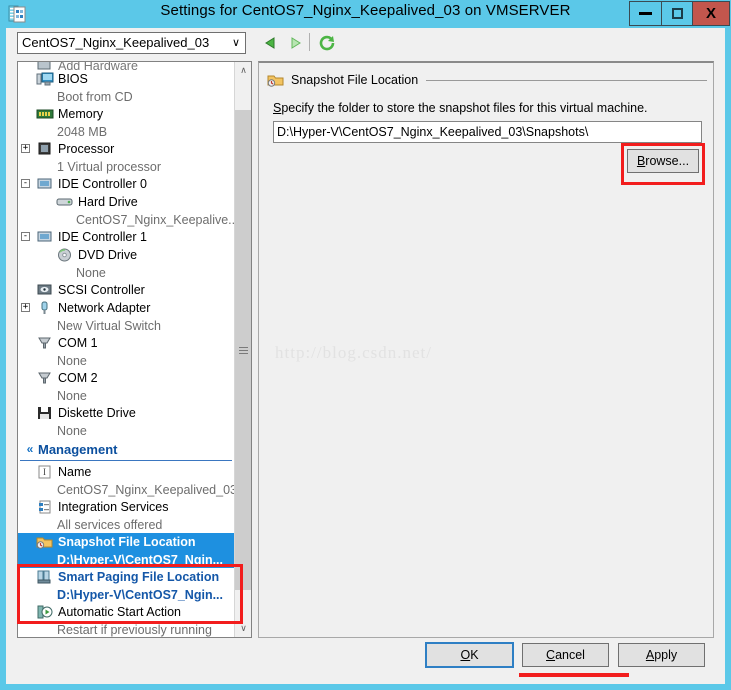  I want to click on tree-item-label: Memory, so click(81, 114).